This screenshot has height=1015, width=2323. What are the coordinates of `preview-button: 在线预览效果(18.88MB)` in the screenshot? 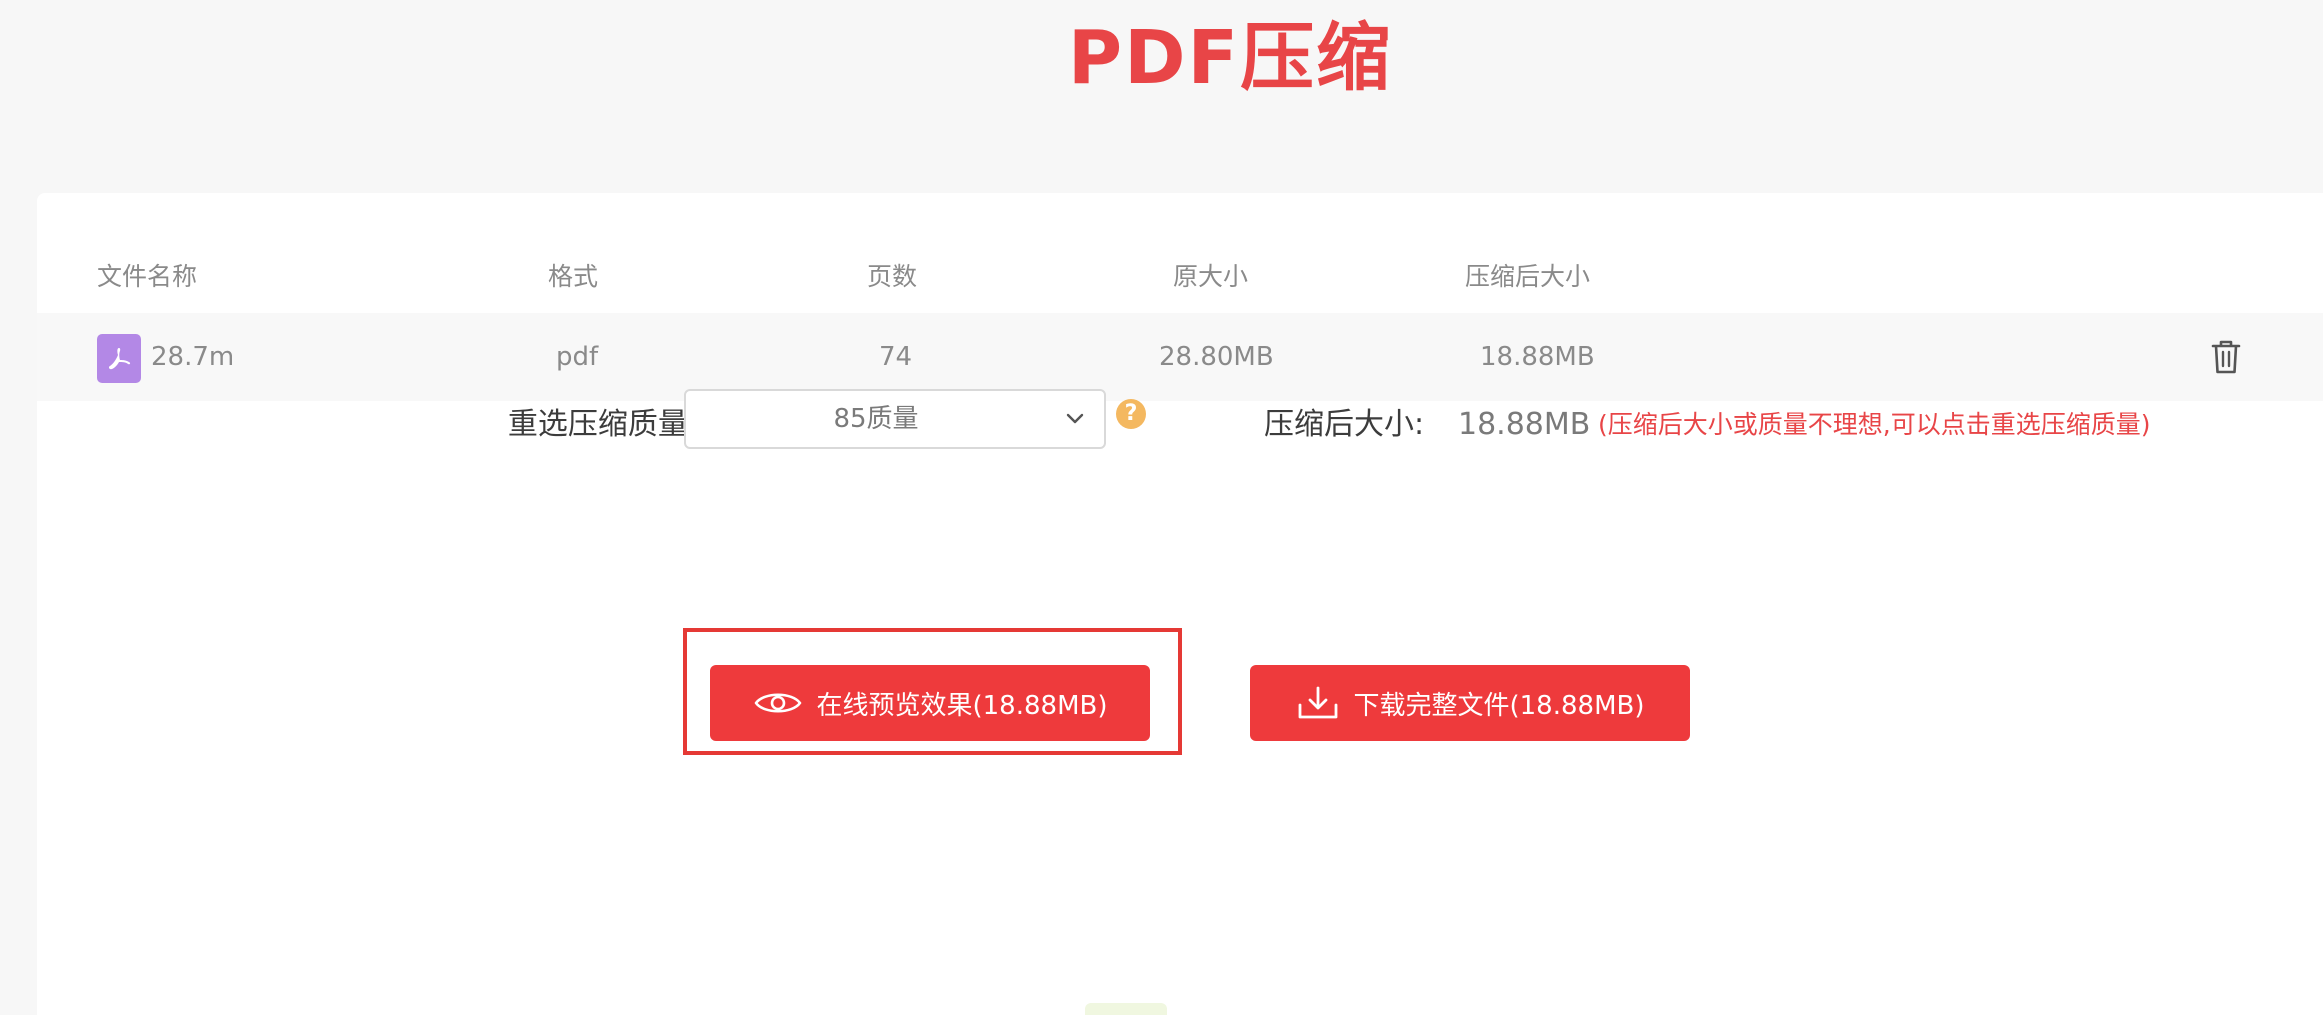 It's located at (930, 703).